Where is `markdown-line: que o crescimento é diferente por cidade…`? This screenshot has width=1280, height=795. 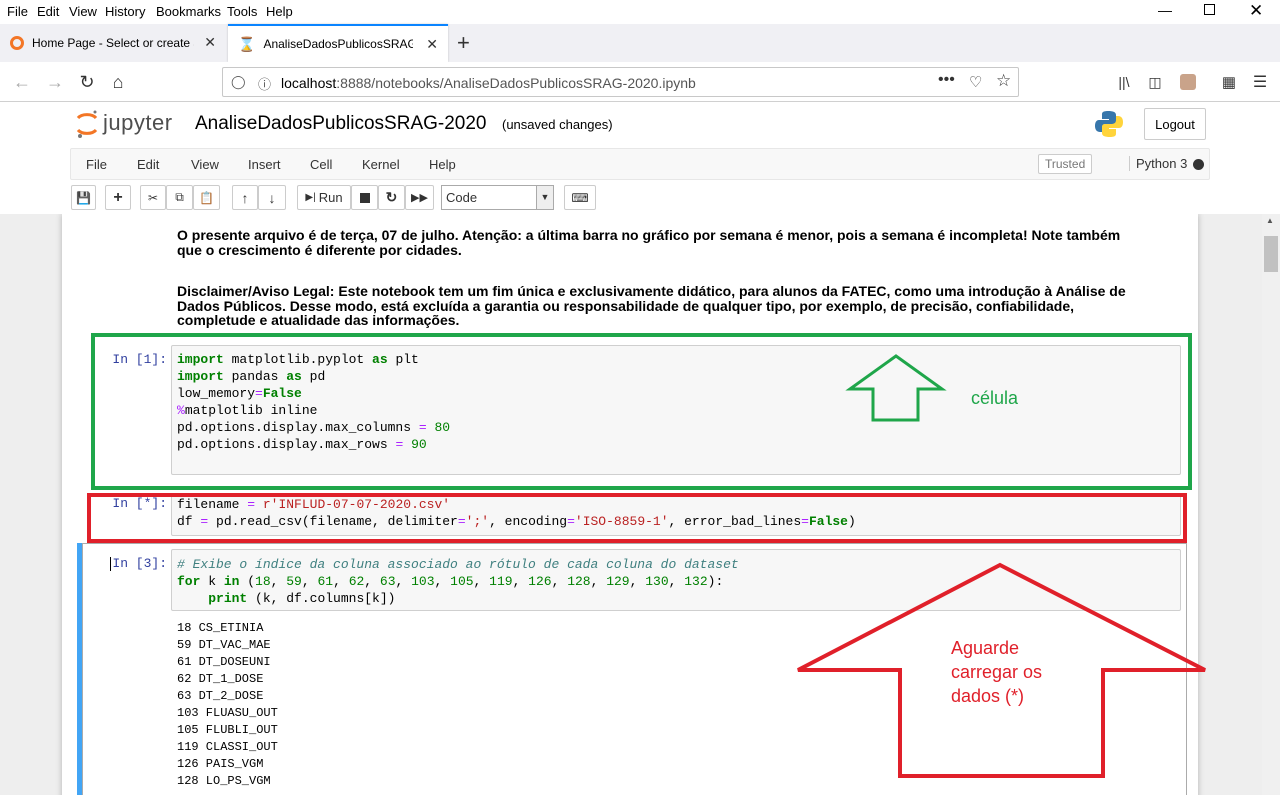
markdown-line: que o crescimento é diferente por cidade… is located at coordinates (319, 249).